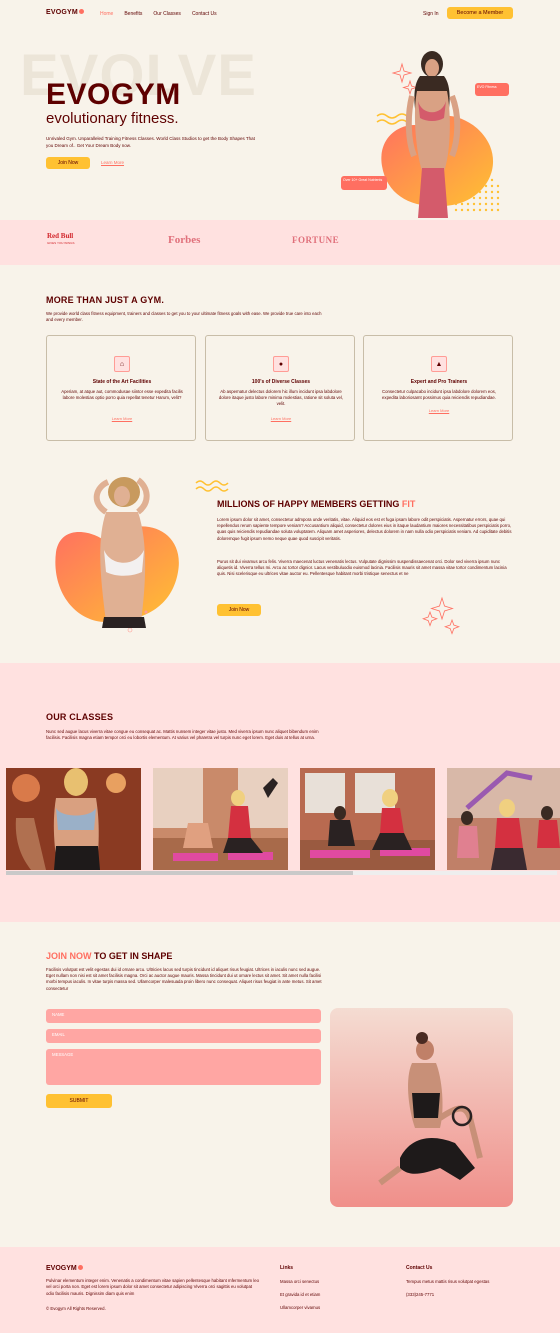 Image resolution: width=560 pixels, height=1333 pixels. I want to click on benefit-card-title: 100's of Diverse Classes, so click(281, 382).